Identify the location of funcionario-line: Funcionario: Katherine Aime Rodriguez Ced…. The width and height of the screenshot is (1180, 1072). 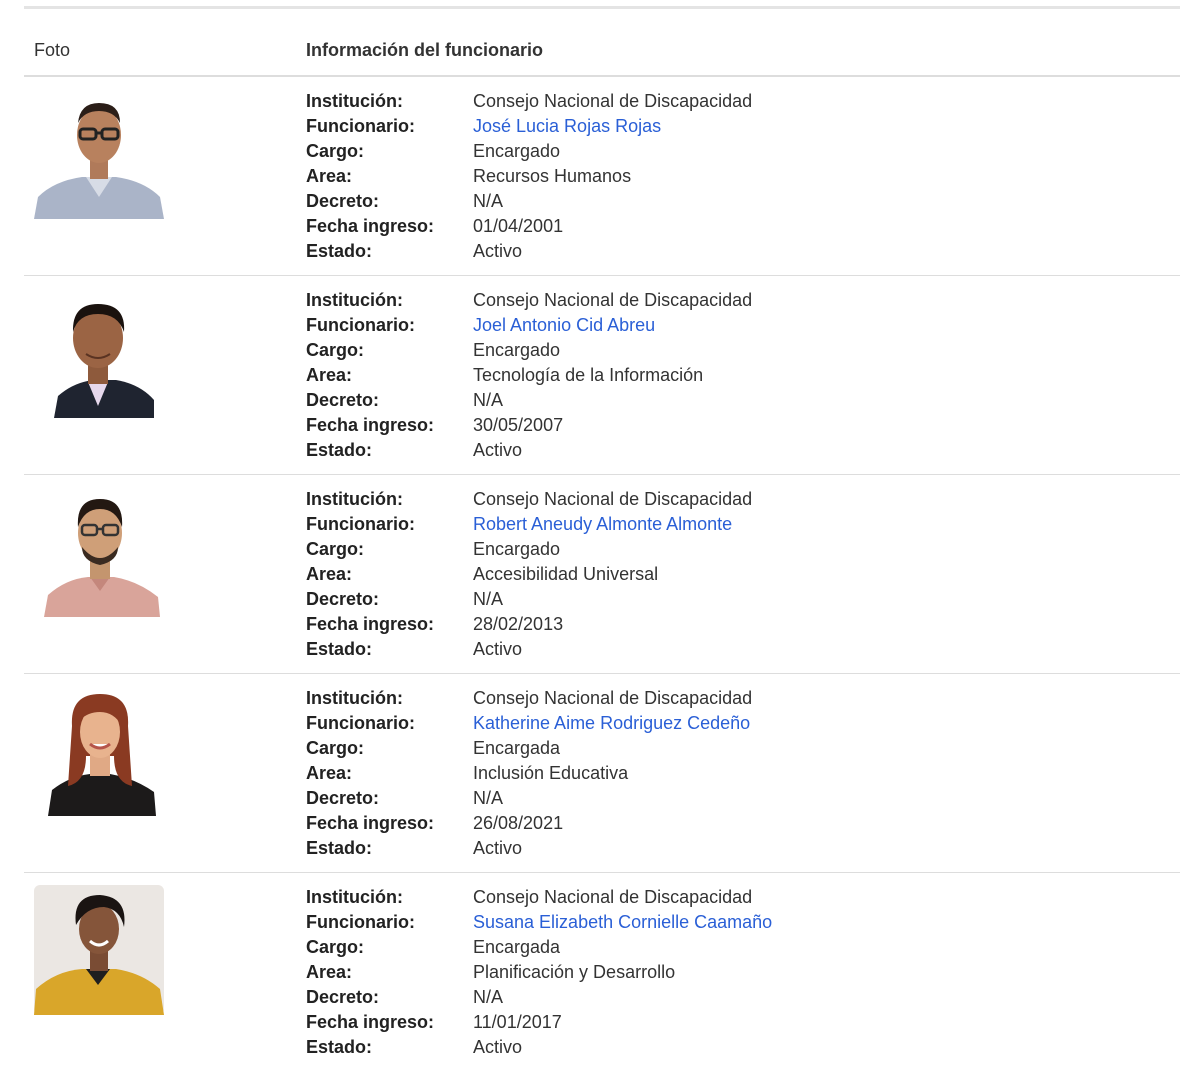
(529, 723).